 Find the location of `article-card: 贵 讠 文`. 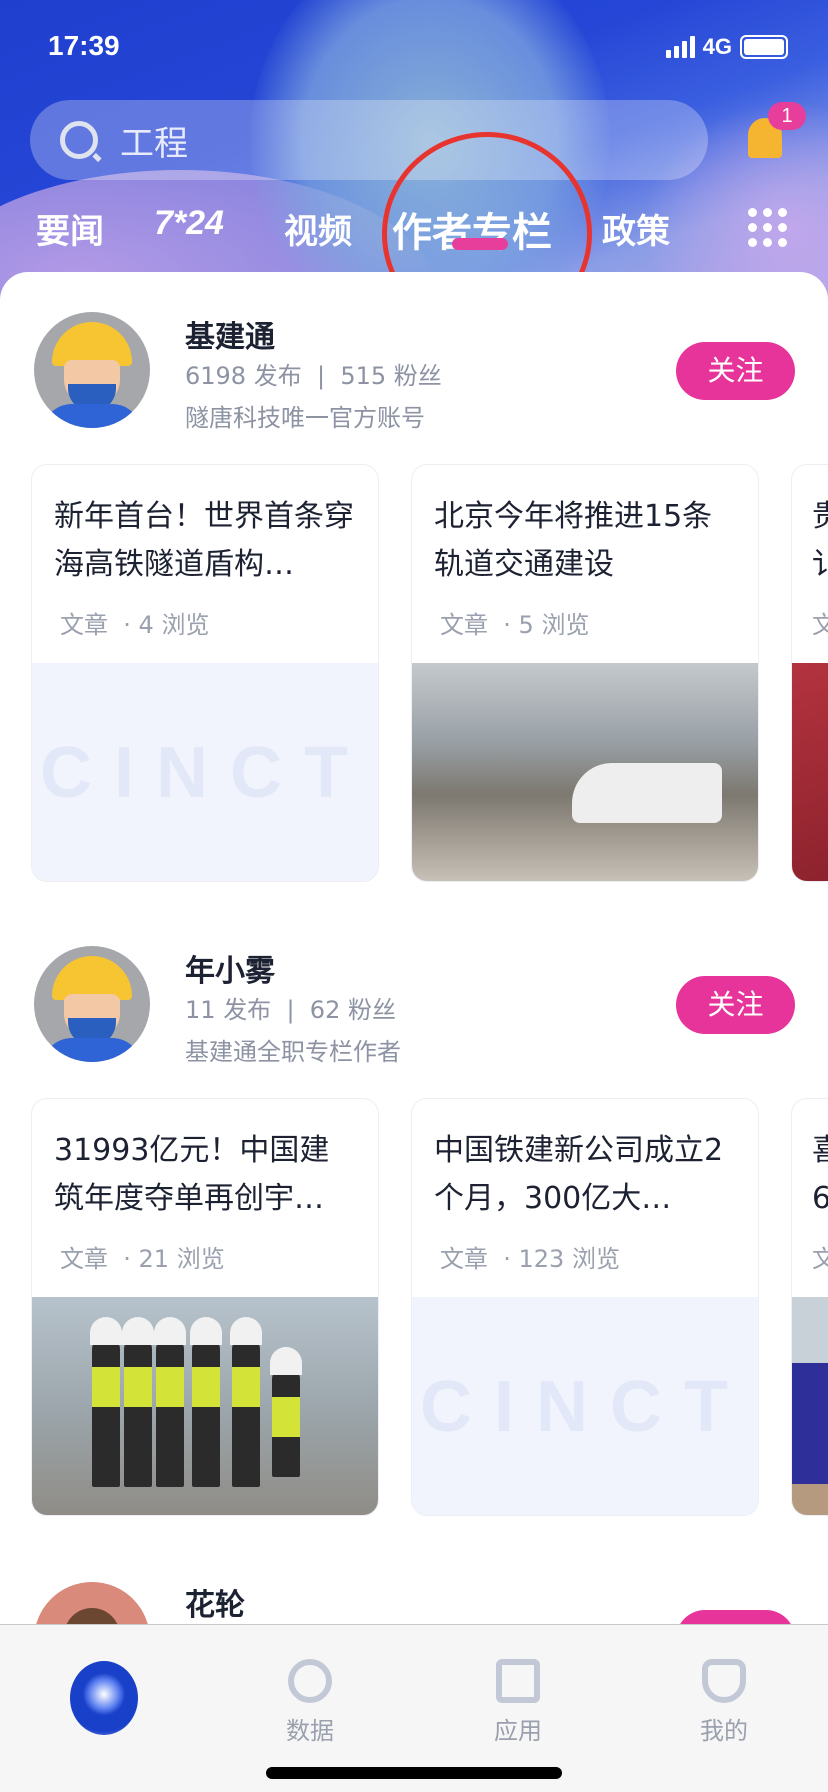

article-card: 贵 讠 文 is located at coordinates (809, 673).